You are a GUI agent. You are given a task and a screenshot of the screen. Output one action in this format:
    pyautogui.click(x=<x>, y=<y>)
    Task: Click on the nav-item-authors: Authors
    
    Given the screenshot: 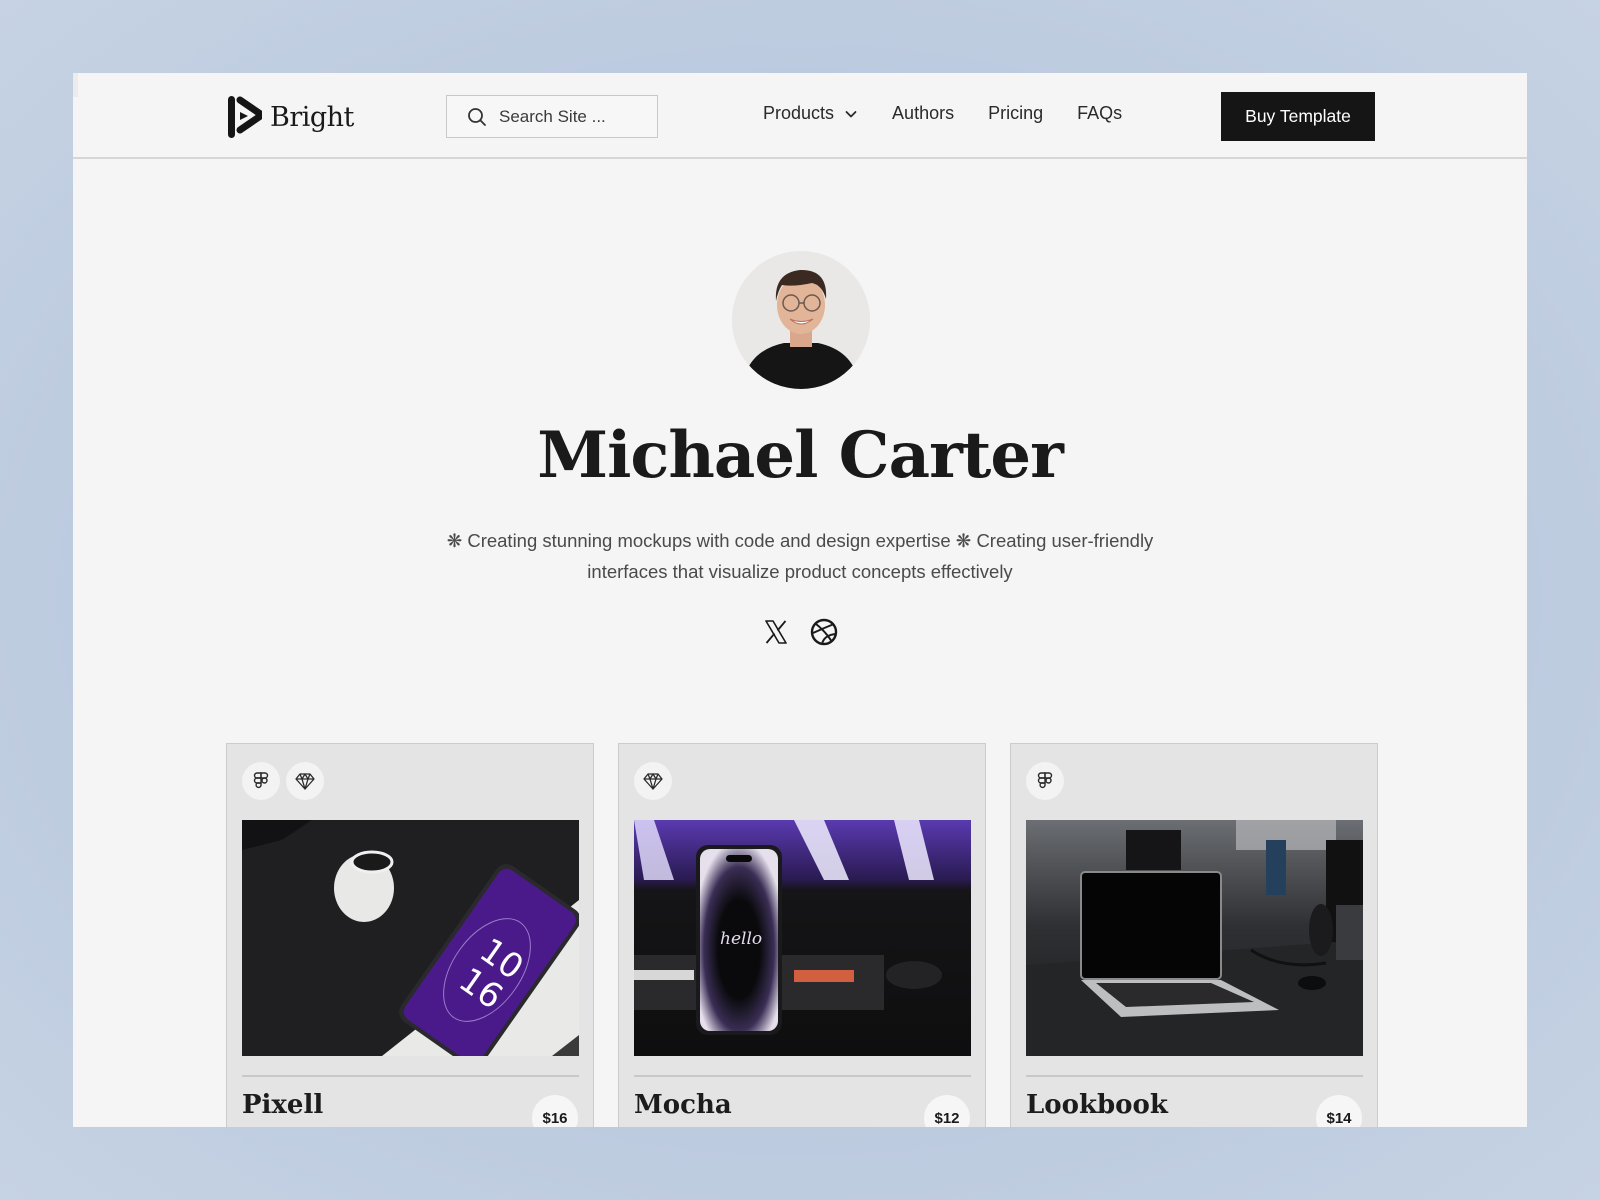 What is the action you would take?
    pyautogui.click(x=923, y=113)
    